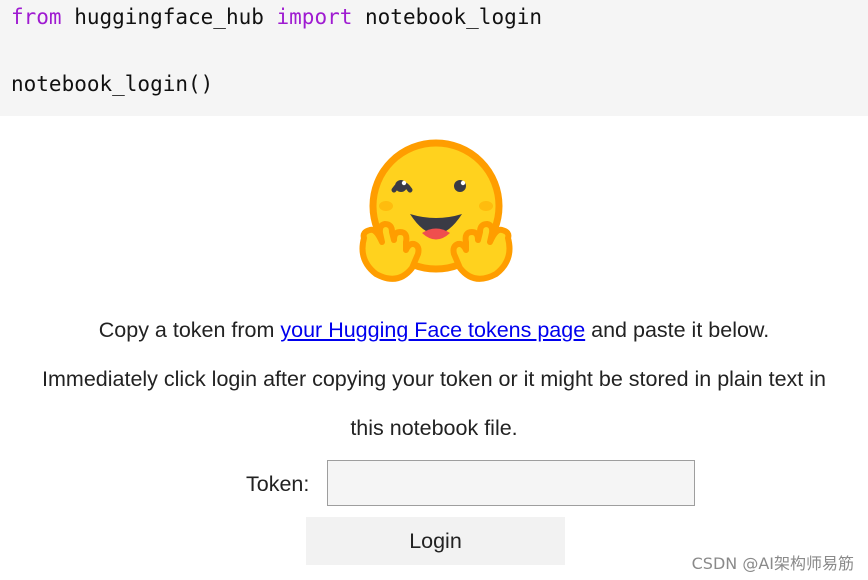 The height and width of the screenshot is (580, 868). What do you see at coordinates (169, 17) in the screenshot?
I see `module-name: huggingface_hub` at bounding box center [169, 17].